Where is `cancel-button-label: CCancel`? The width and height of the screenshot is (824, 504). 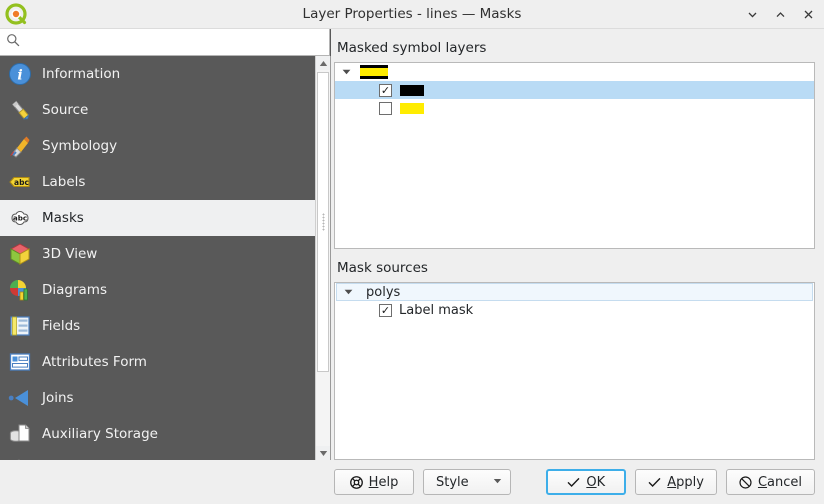 cancel-button-label: CCancel is located at coordinates (780, 482).